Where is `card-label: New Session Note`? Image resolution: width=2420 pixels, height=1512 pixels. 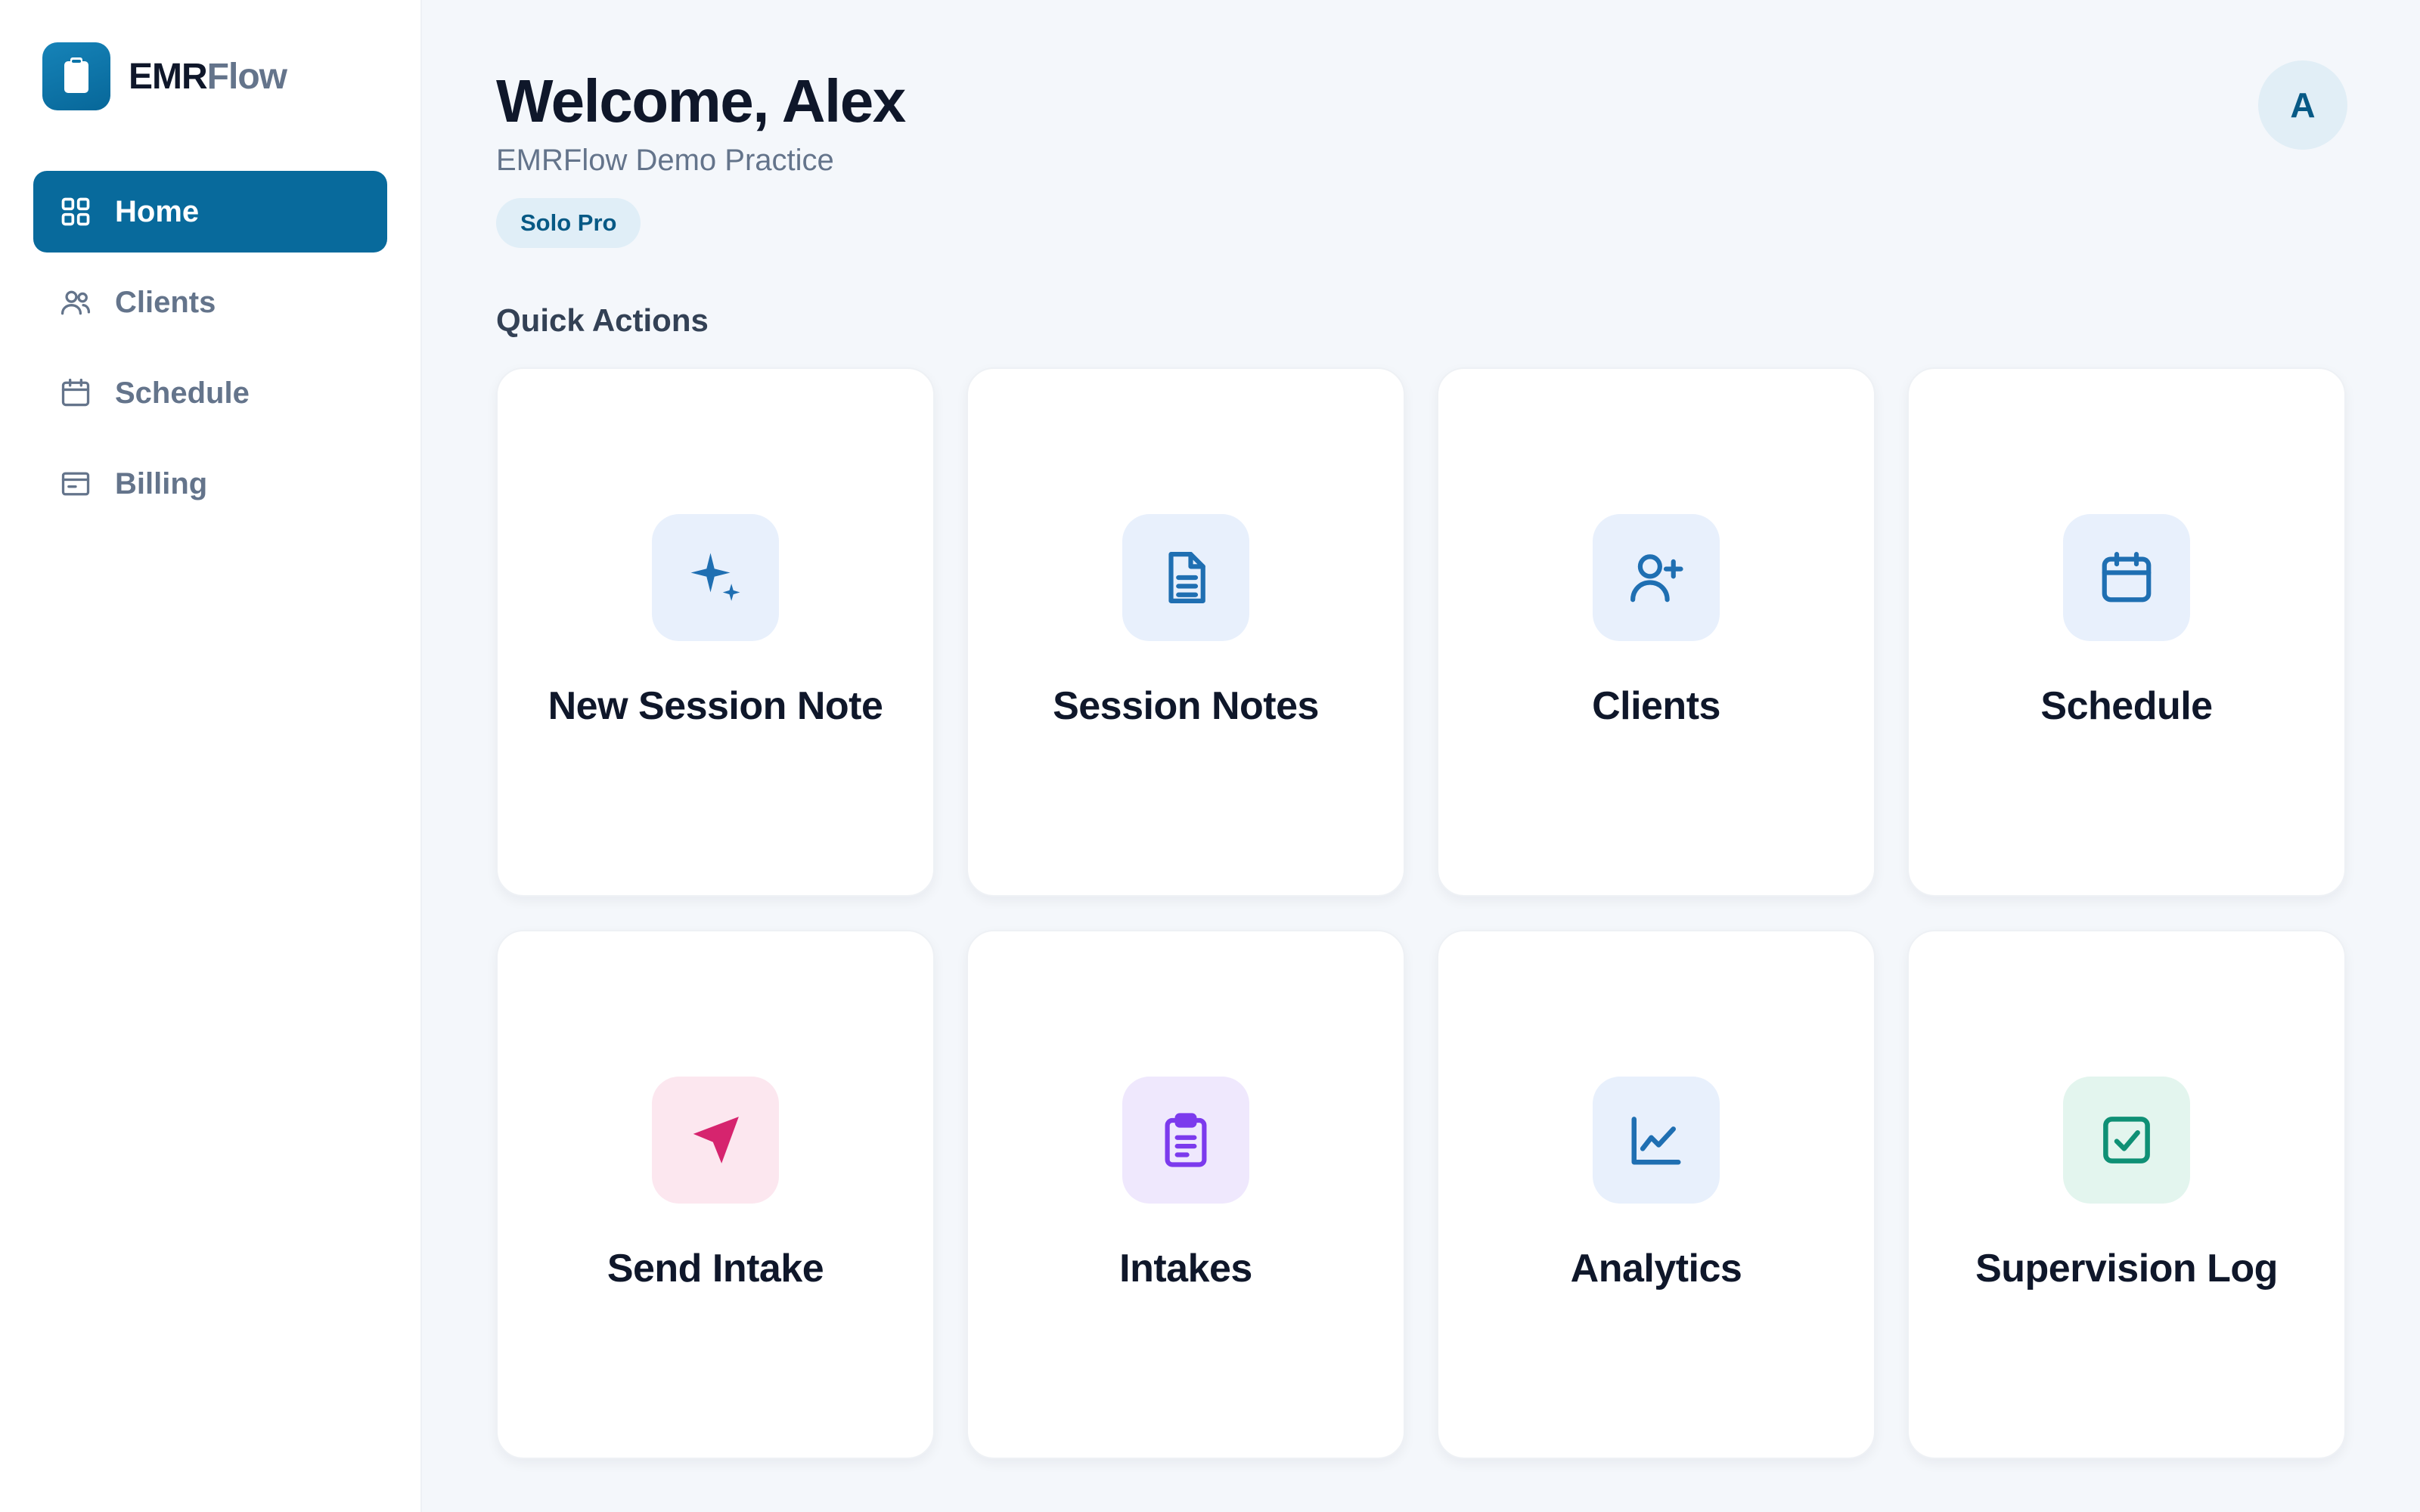 card-label: New Session Note is located at coordinates (715, 706).